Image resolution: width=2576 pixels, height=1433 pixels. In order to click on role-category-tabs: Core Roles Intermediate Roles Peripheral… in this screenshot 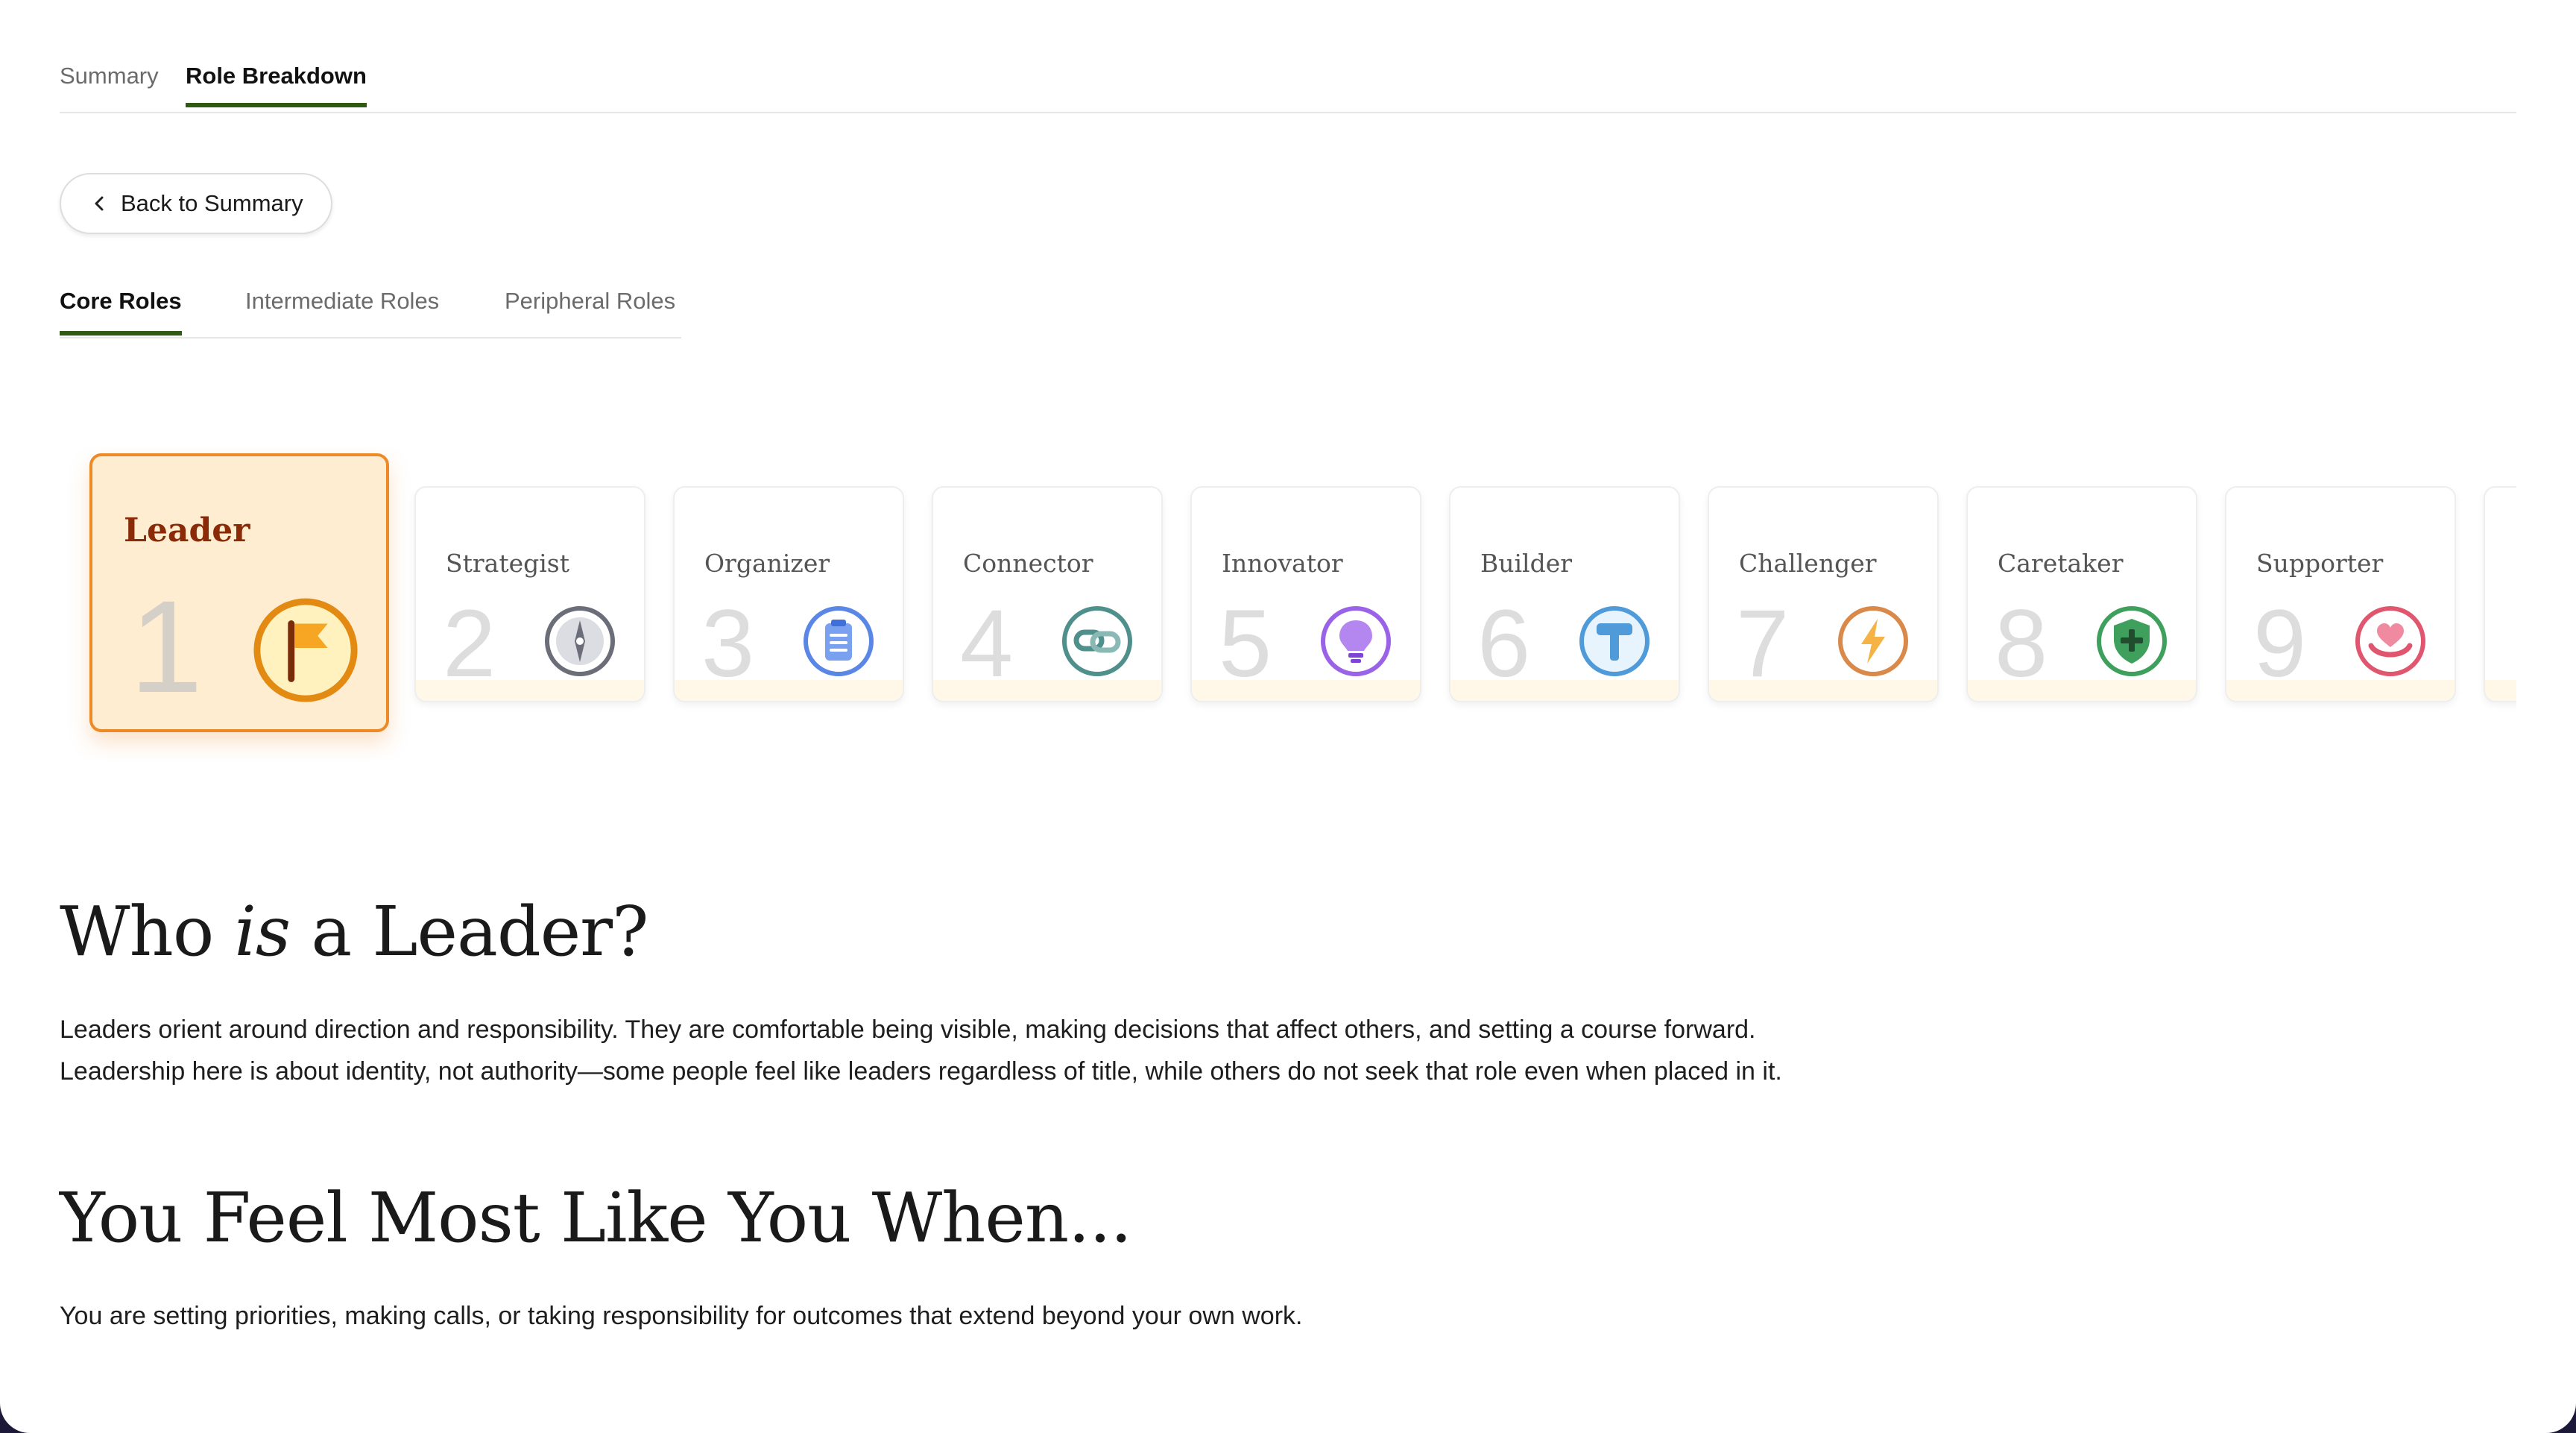, I will do `click(371, 307)`.